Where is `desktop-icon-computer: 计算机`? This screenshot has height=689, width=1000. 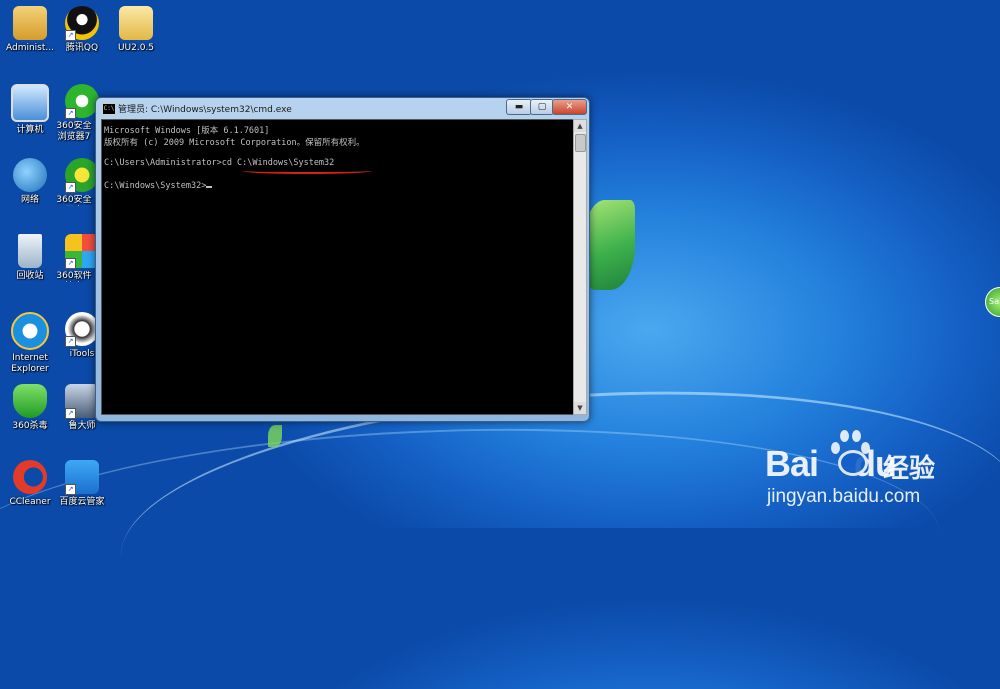 desktop-icon-computer: 计算机 is located at coordinates (30, 110).